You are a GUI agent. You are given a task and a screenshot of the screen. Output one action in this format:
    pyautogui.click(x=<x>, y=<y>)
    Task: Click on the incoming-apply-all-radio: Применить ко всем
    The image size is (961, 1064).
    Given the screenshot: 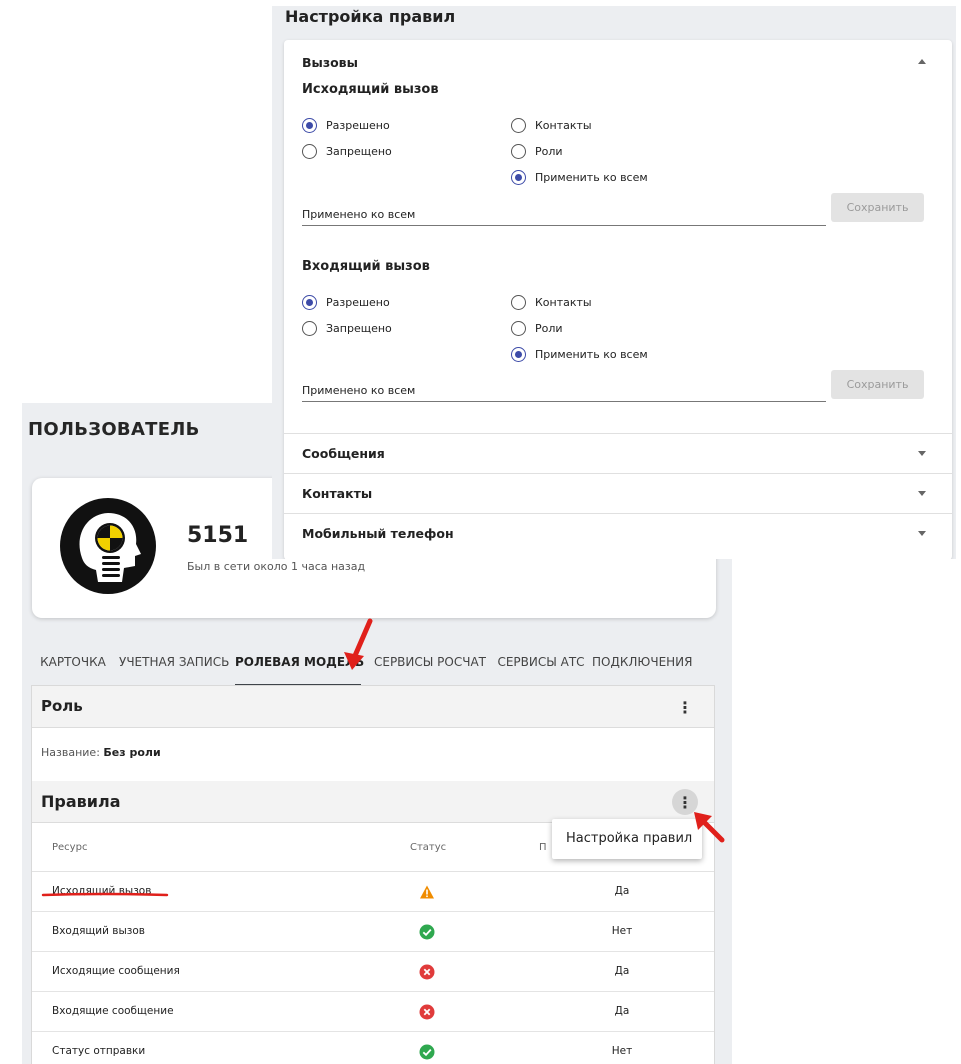 What is the action you would take?
    pyautogui.click(x=579, y=354)
    